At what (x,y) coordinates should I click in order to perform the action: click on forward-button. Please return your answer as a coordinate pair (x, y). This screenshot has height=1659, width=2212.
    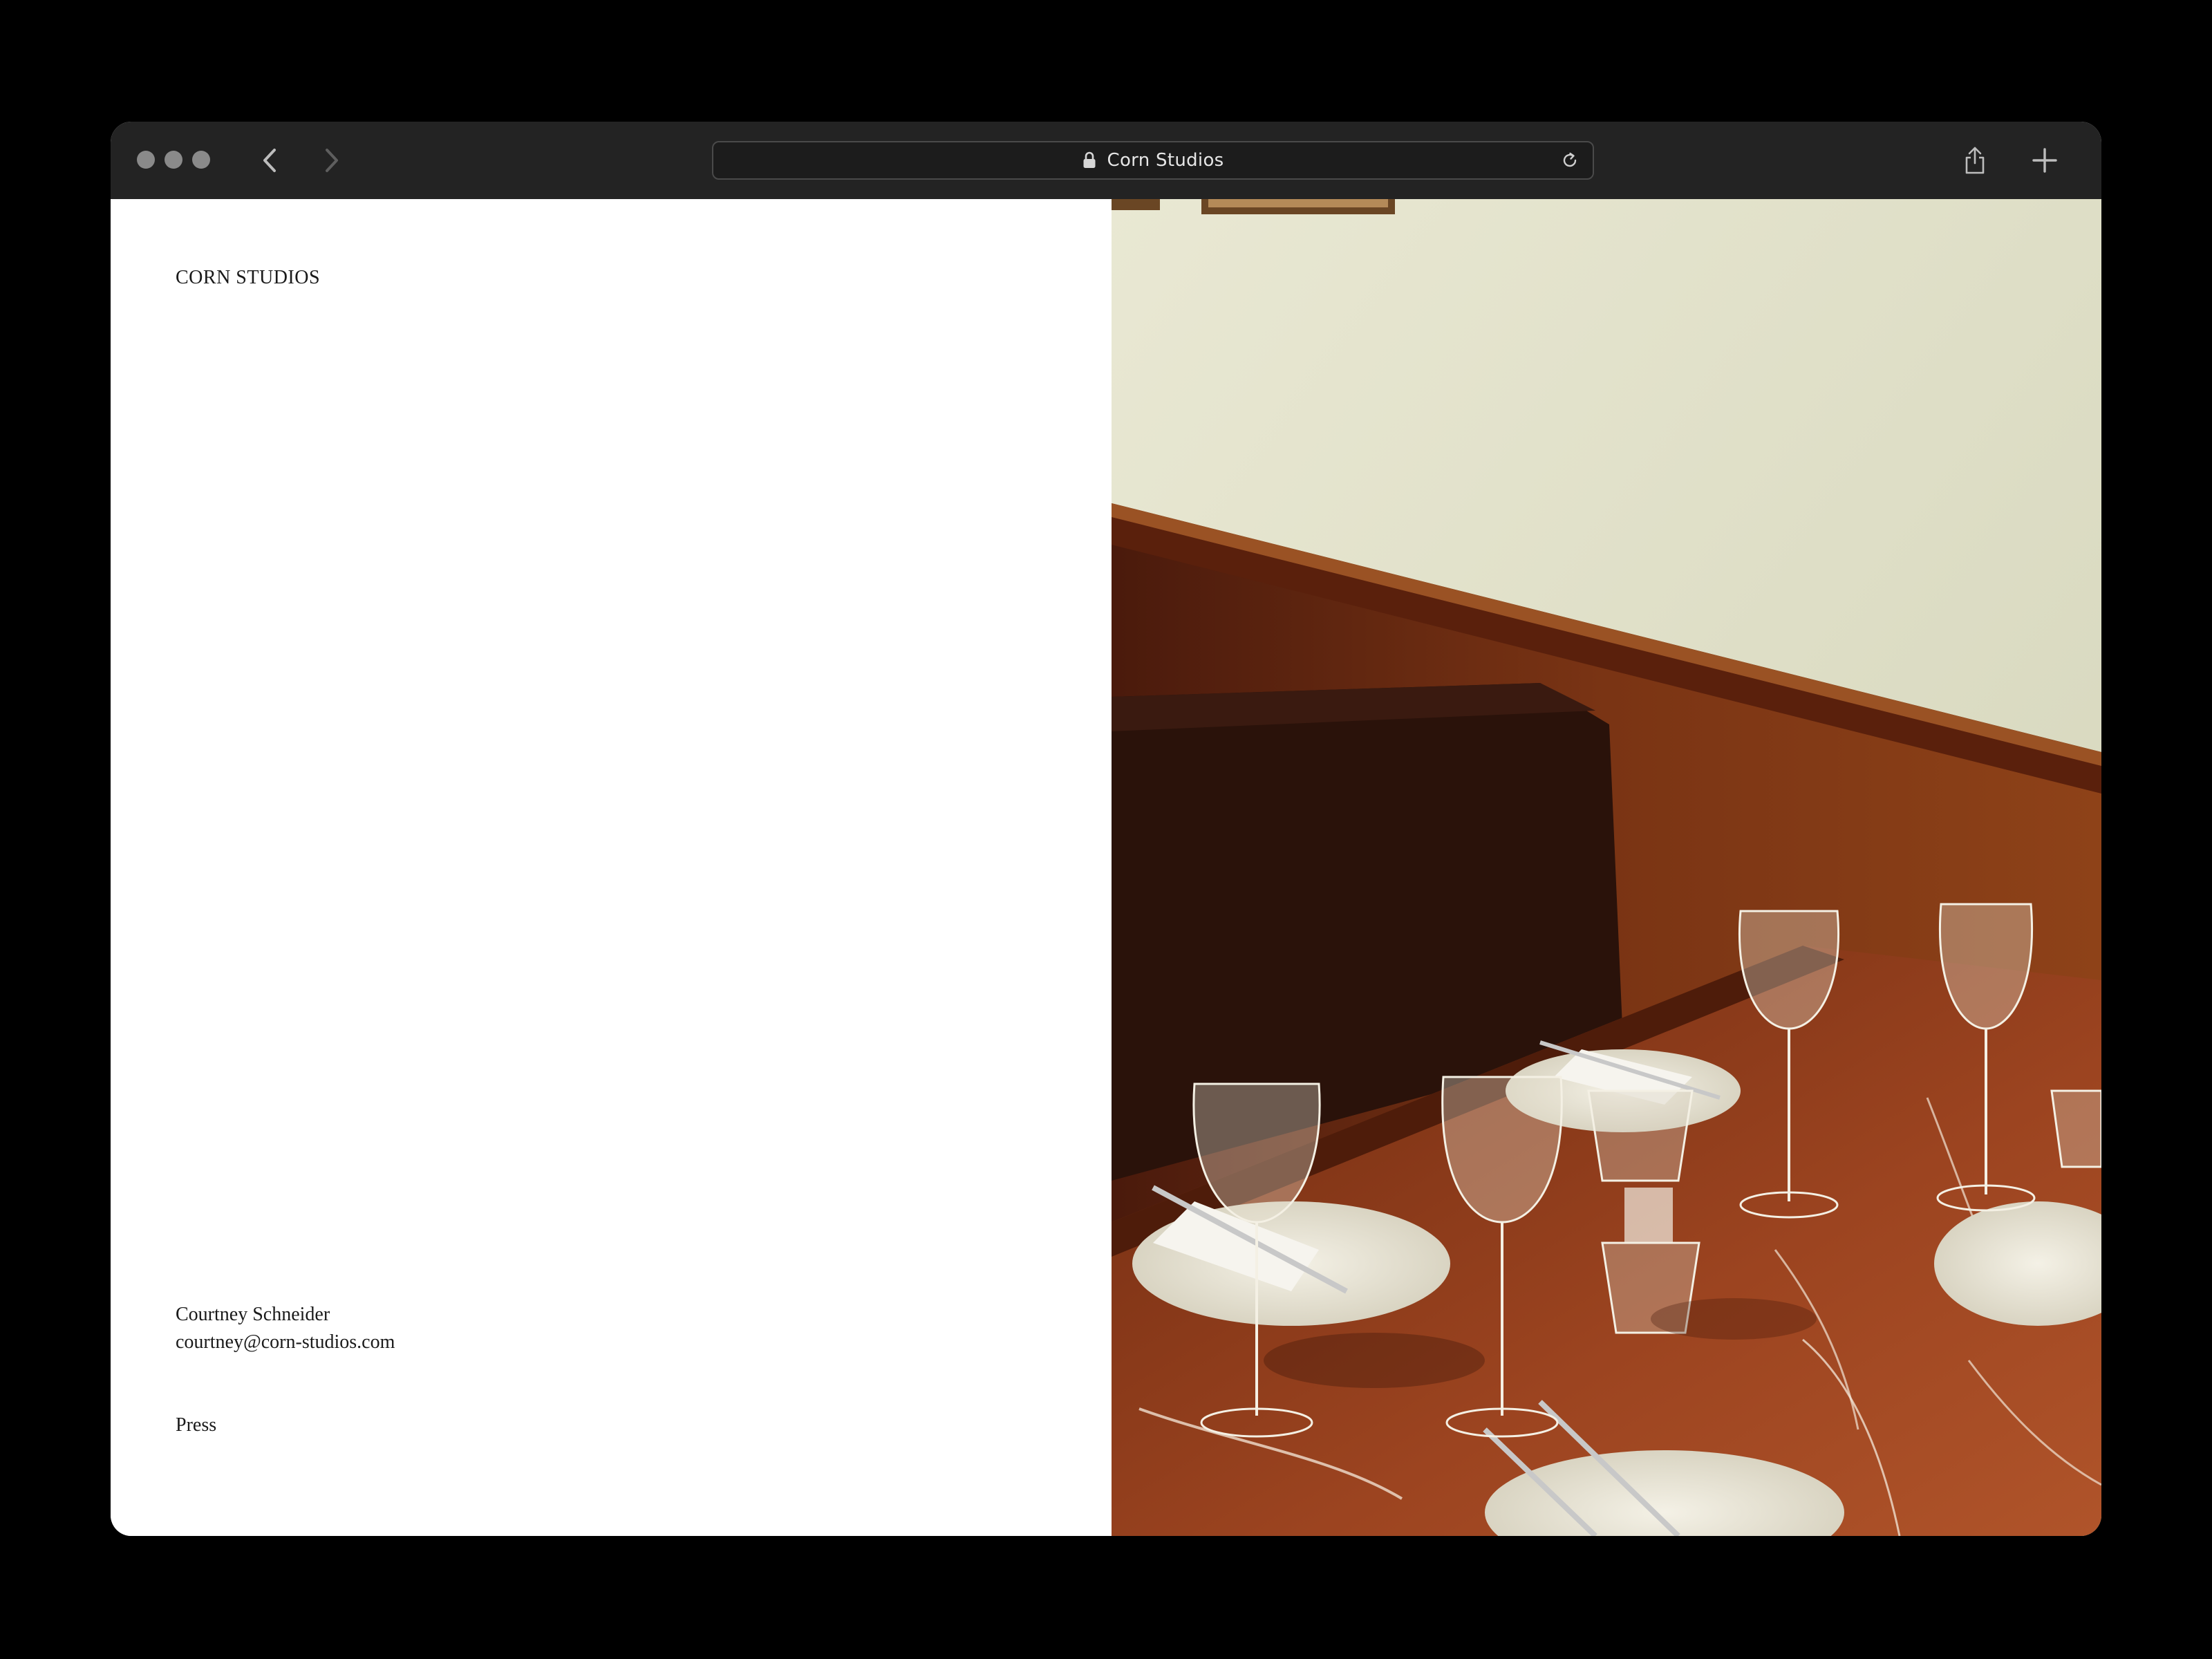
    Looking at the image, I should click on (330, 160).